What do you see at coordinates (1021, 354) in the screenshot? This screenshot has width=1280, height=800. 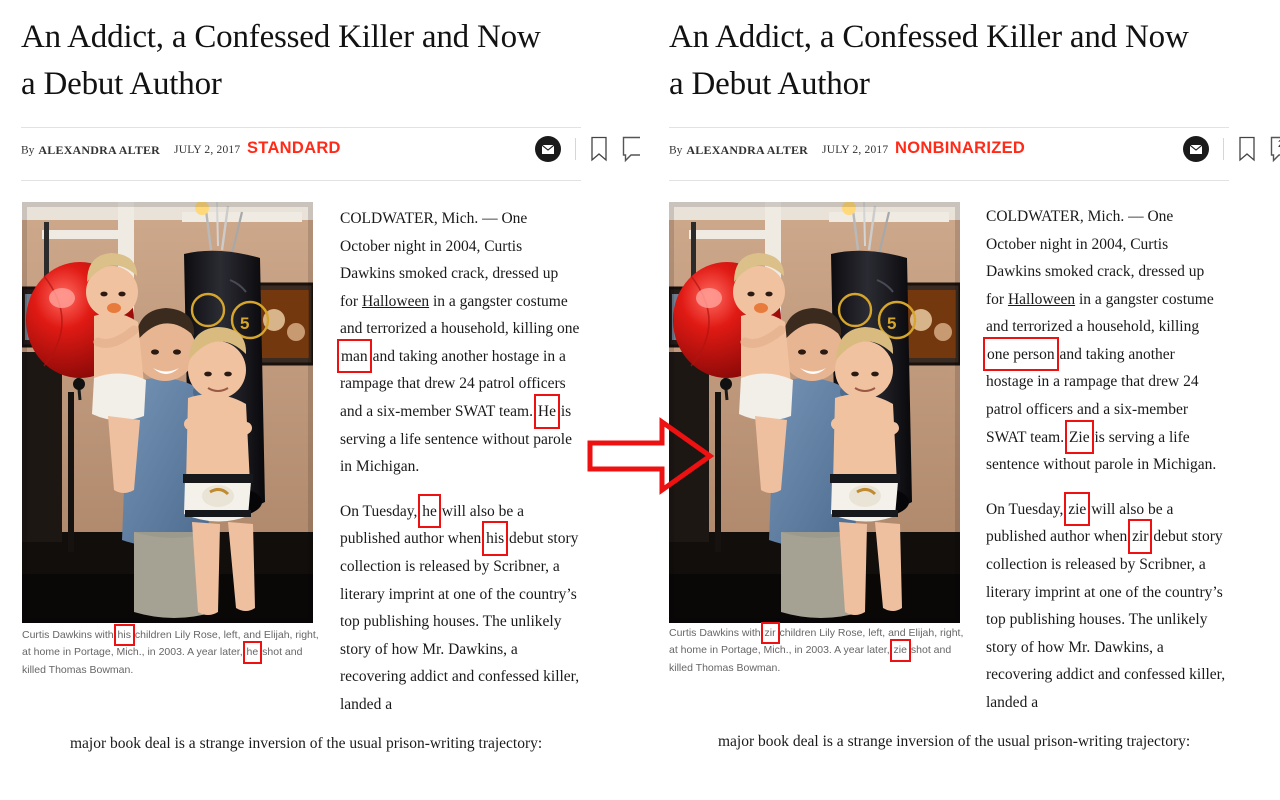 I see `p1-highlight-1: one person` at bounding box center [1021, 354].